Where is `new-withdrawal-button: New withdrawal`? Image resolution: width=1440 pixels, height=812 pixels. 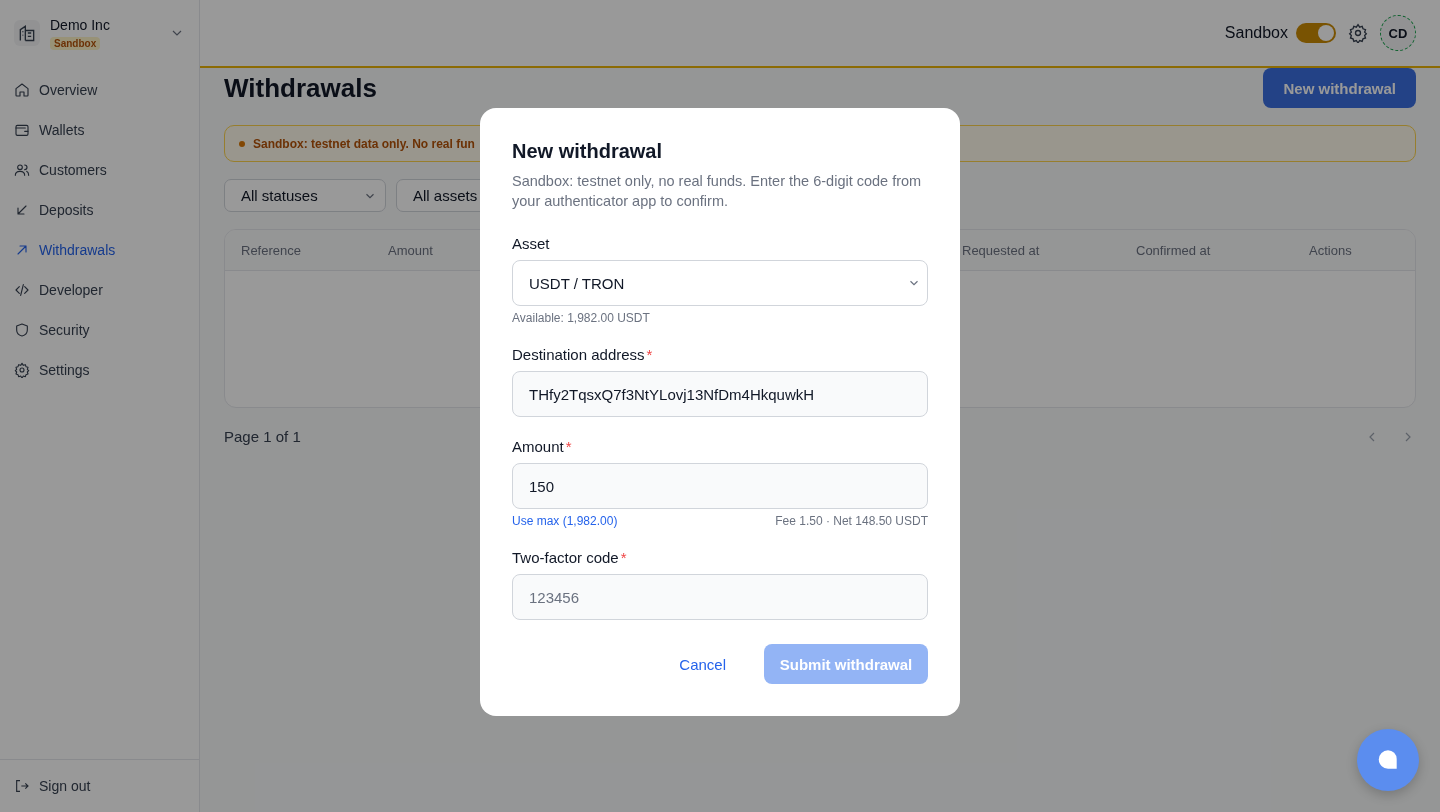 new-withdrawal-button: New withdrawal is located at coordinates (1339, 88).